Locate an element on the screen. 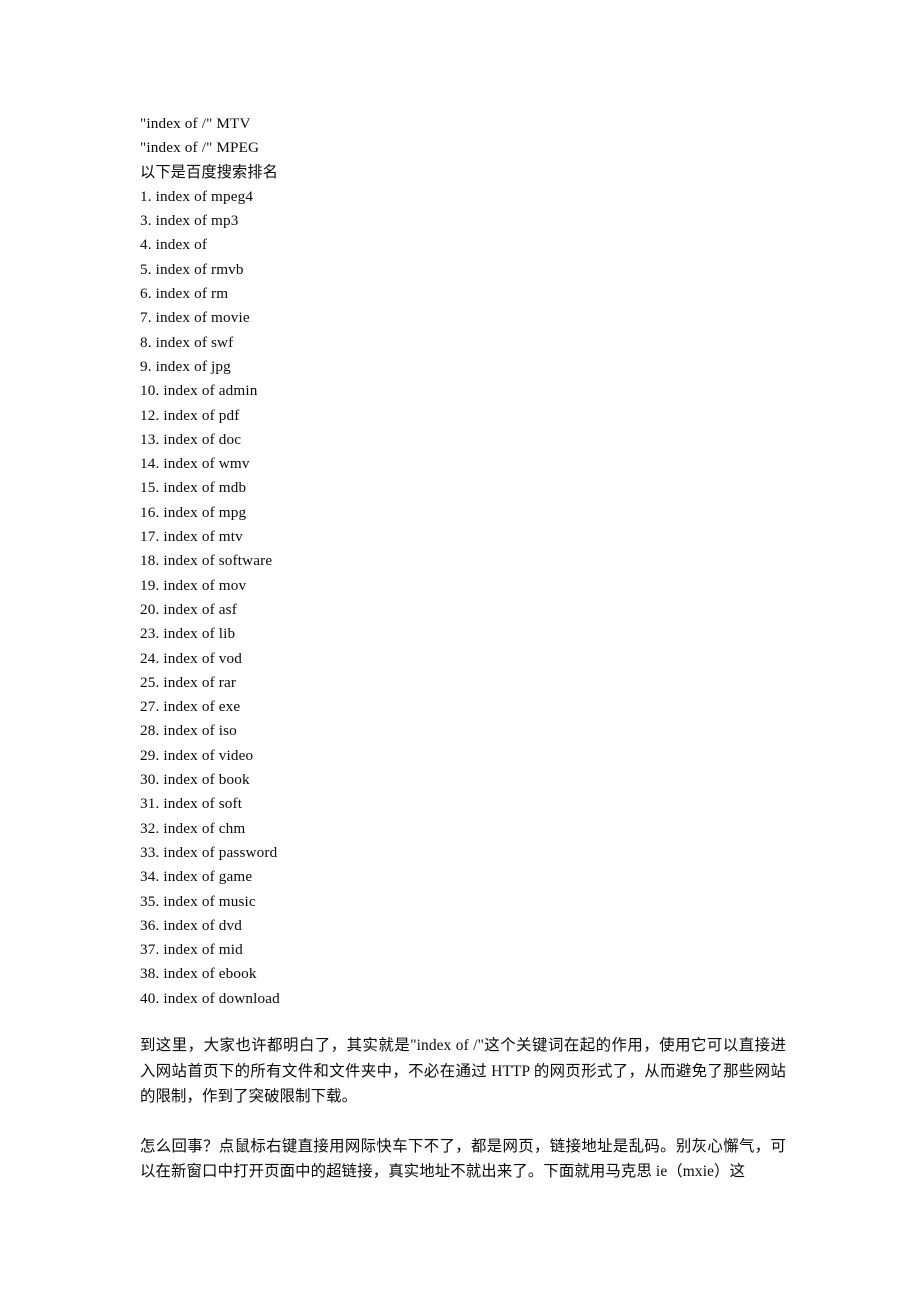 This screenshot has width=920, height=1302. list-item: 18. index of software is located at coordinates (206, 561).